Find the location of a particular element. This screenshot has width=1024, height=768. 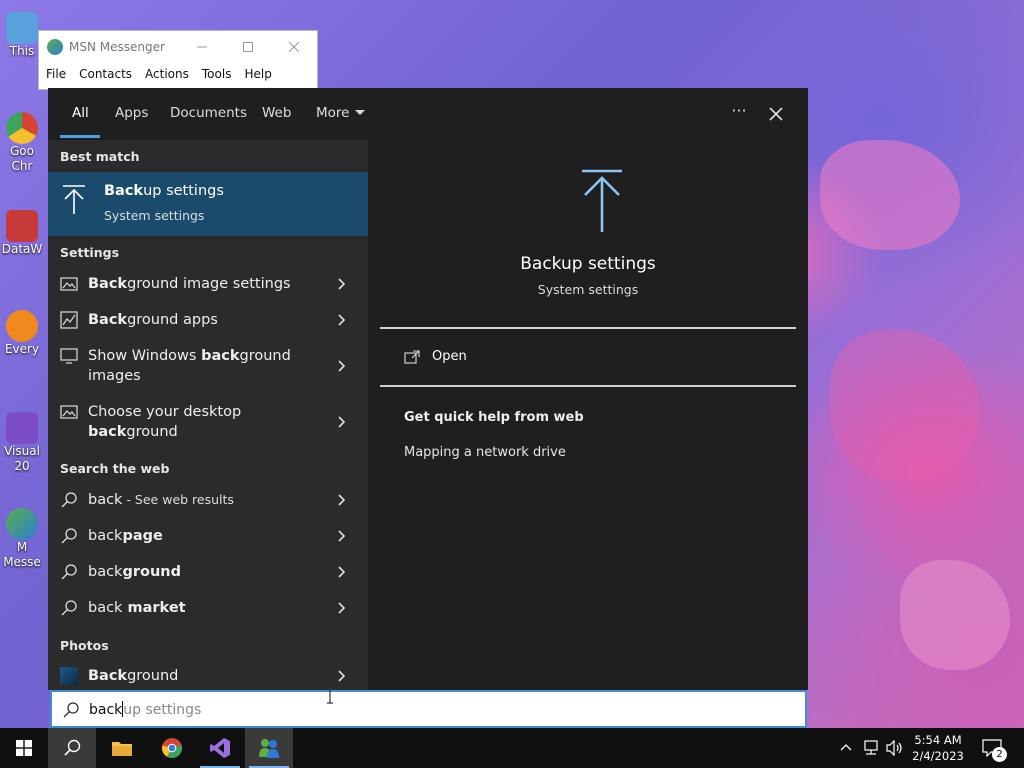

tab-apps: Apps is located at coordinates (131, 113).